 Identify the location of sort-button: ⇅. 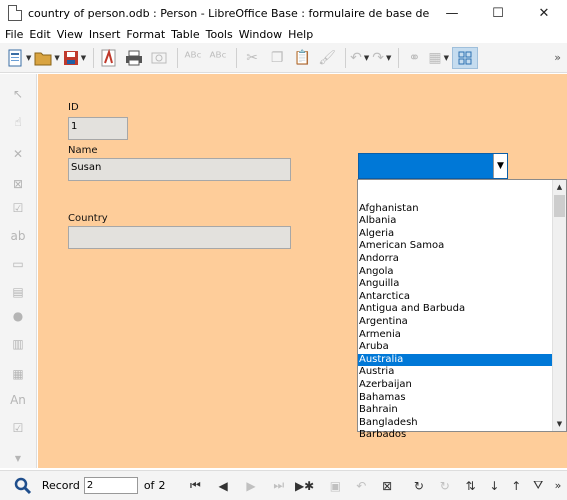
(471, 486).